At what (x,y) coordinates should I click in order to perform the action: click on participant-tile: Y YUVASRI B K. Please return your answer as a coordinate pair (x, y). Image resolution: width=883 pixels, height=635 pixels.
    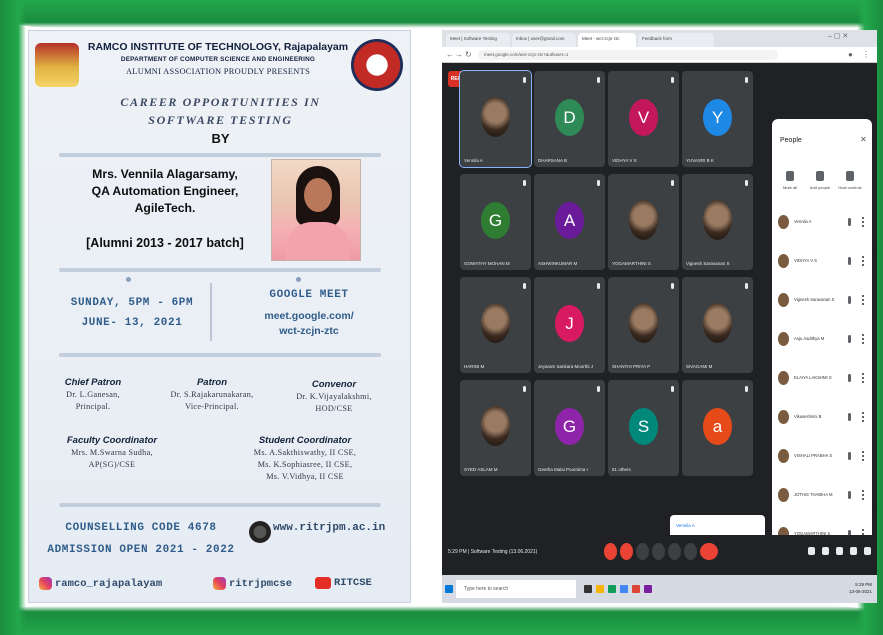
    Looking at the image, I should click on (717, 119).